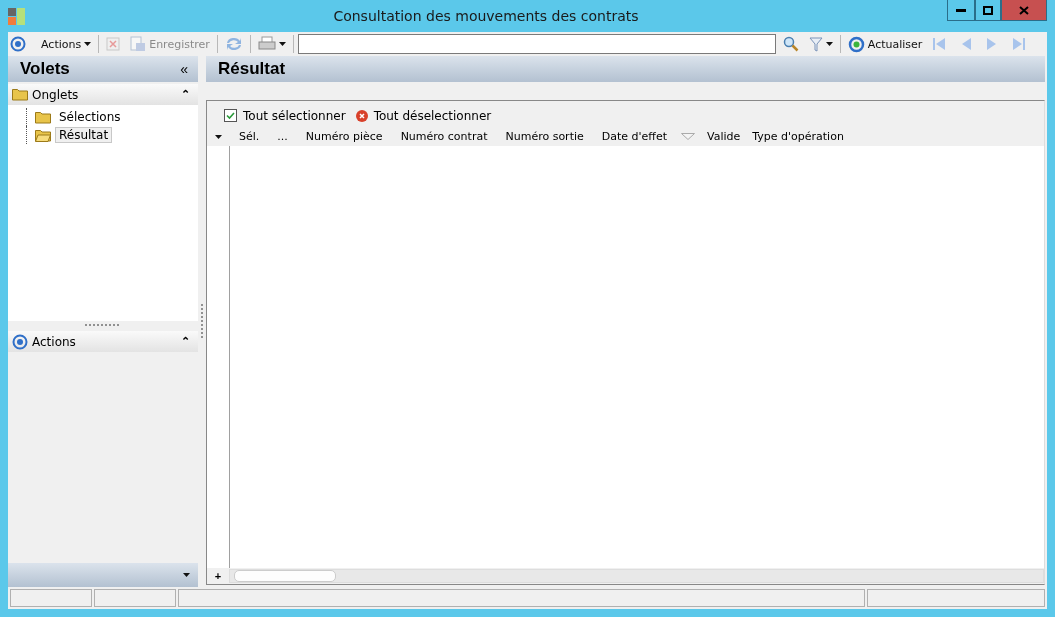 Image resolution: width=1055 pixels, height=617 pixels. I want to click on document-icon, so click(138, 44).